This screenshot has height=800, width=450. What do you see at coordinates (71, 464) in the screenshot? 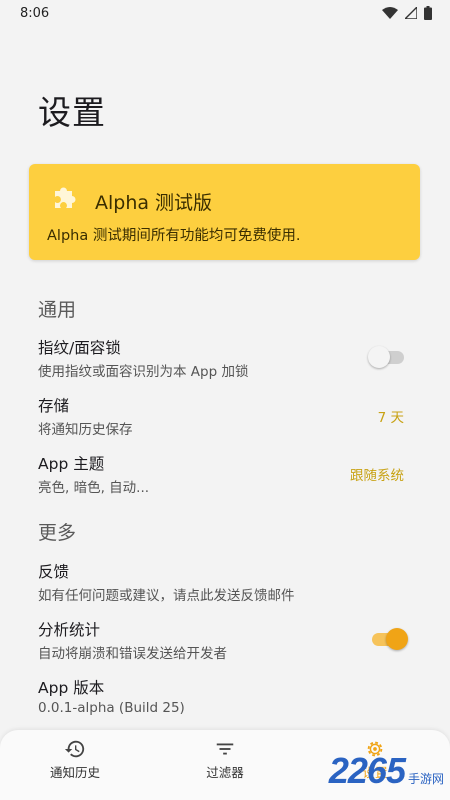
I see `setting-title: App 主题` at bounding box center [71, 464].